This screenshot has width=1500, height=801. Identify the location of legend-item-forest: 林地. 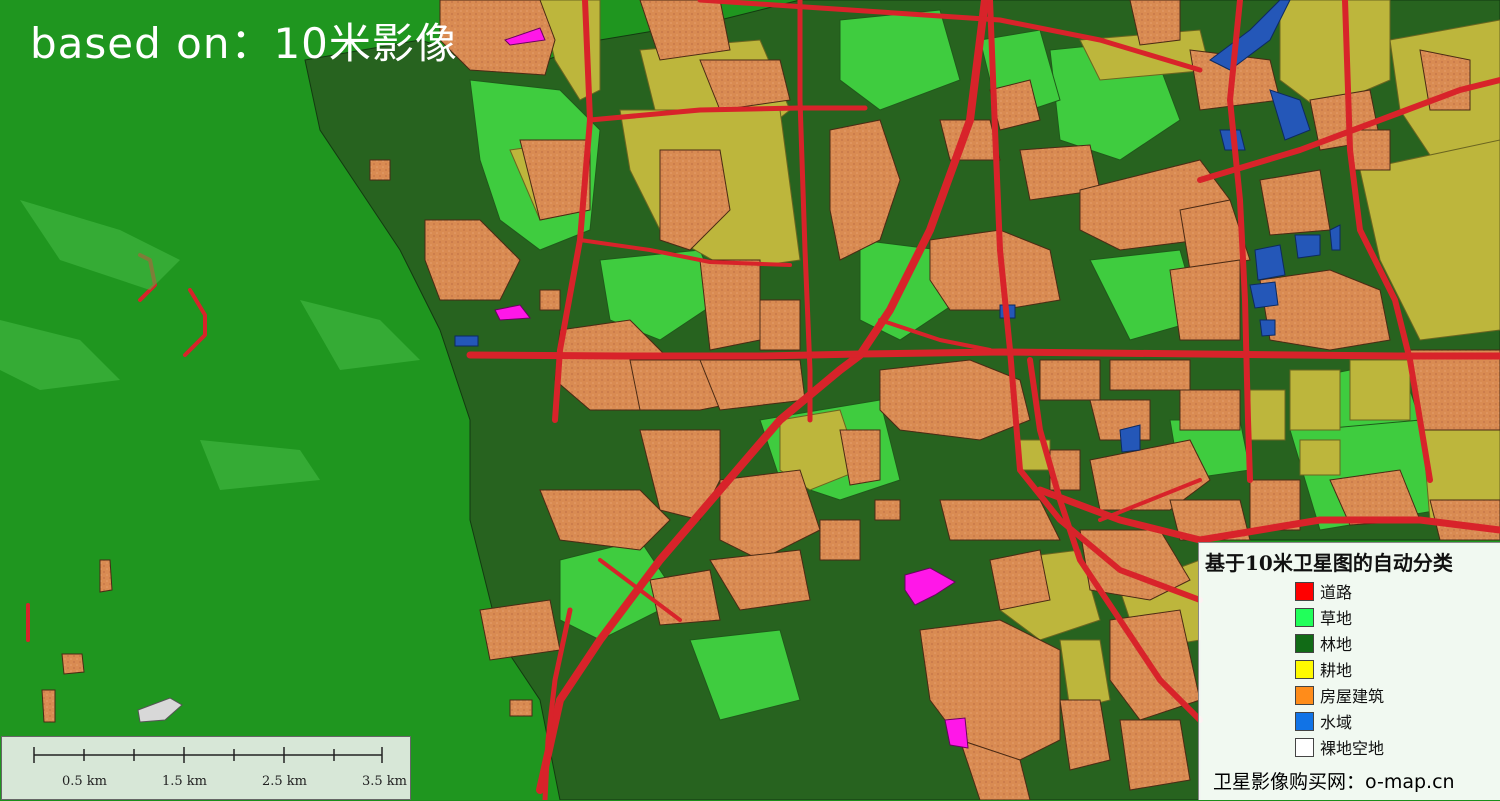
(1323, 643).